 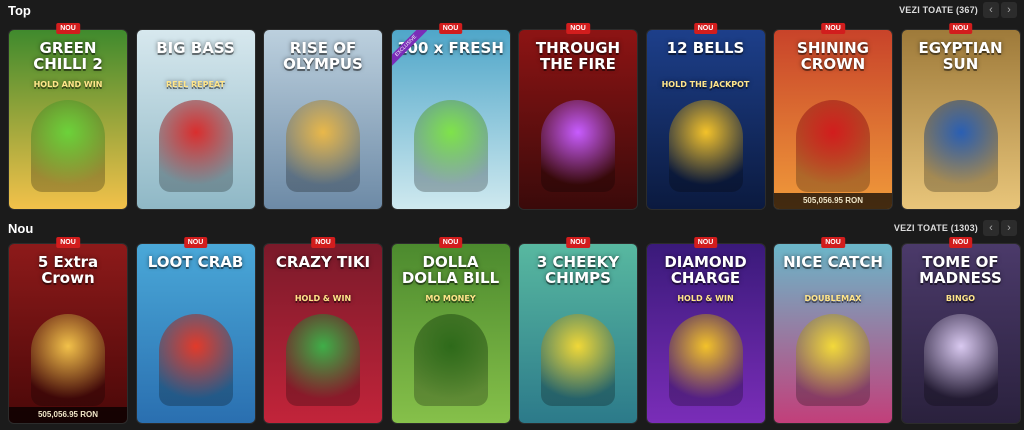 What do you see at coordinates (960, 270) in the screenshot?
I see `game-title: TOME OF MADNESS` at bounding box center [960, 270].